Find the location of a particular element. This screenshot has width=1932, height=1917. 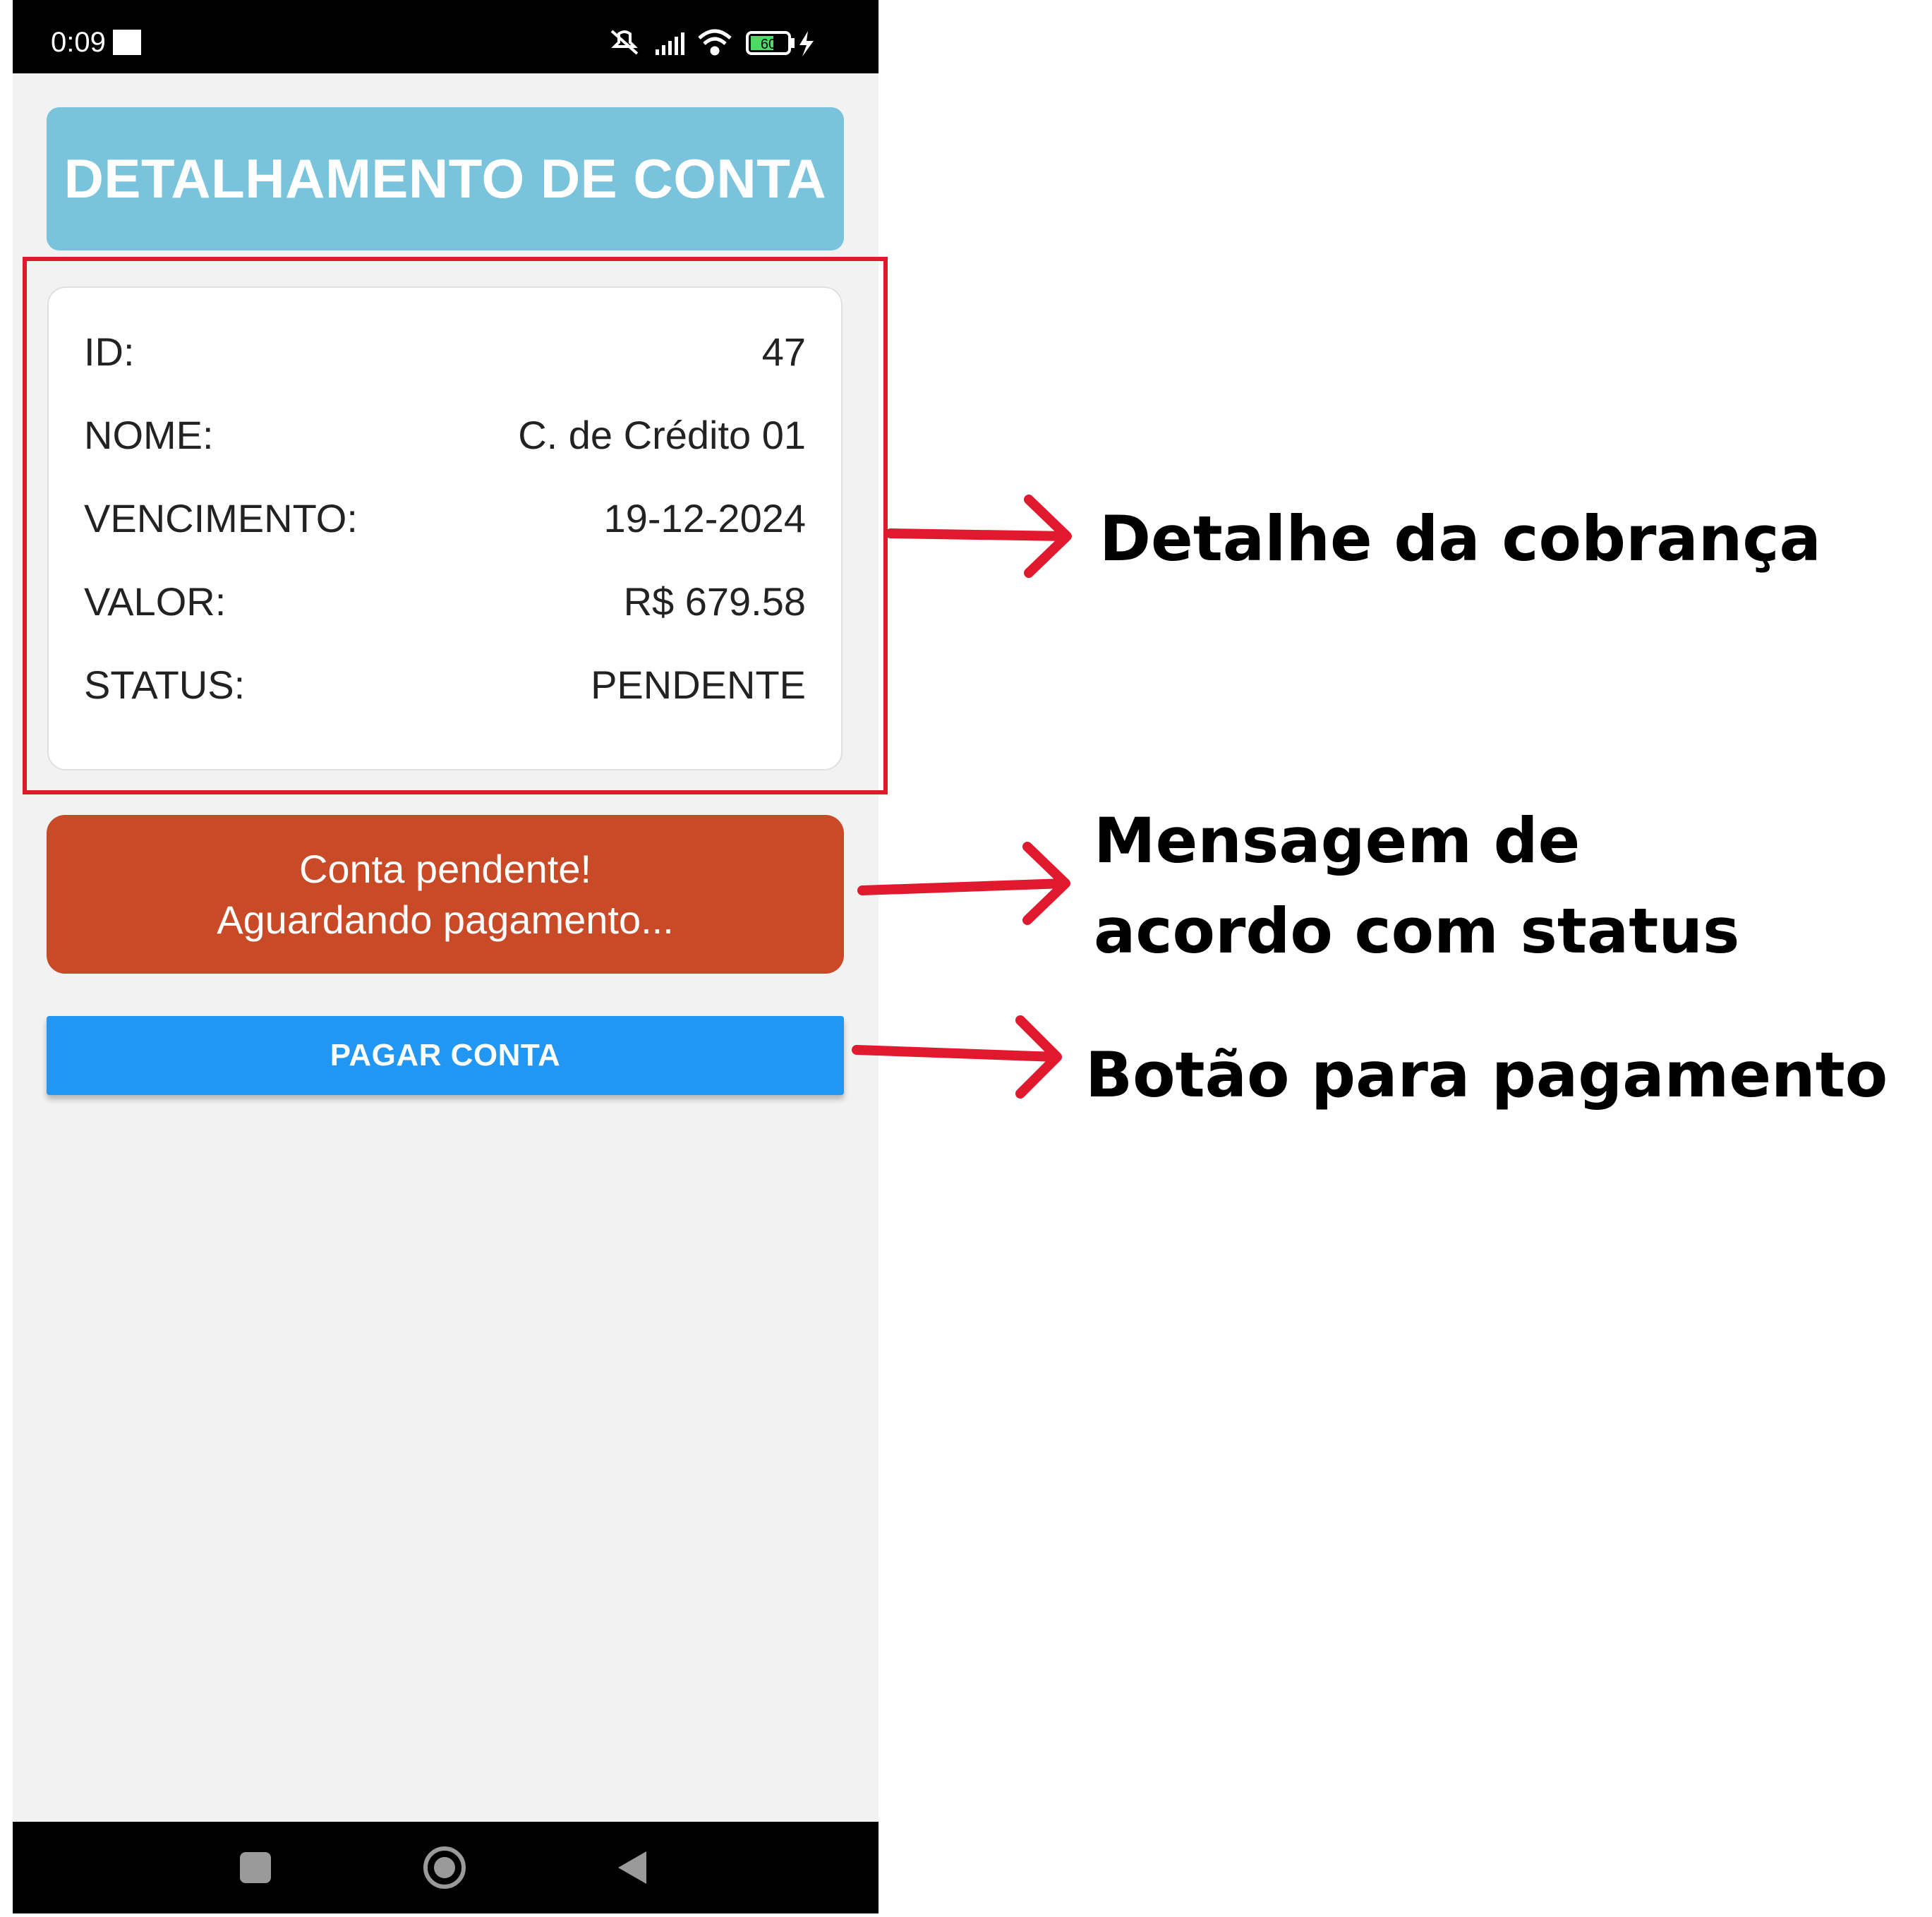

annotation-button: Botão para pagamento is located at coordinates (1486, 1075).